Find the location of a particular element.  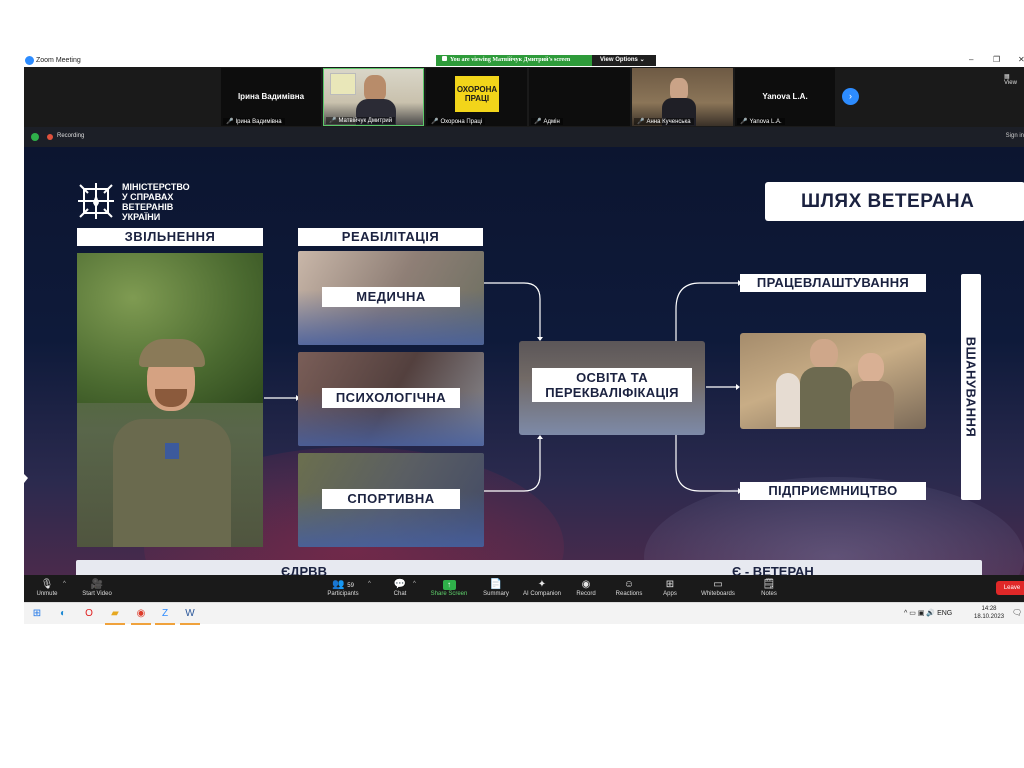

chat-caret: ^ is located at coordinates (414, 584).